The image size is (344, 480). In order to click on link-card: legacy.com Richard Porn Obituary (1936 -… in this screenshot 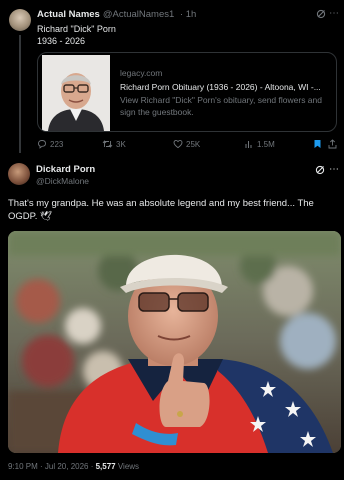, I will do `click(187, 92)`.